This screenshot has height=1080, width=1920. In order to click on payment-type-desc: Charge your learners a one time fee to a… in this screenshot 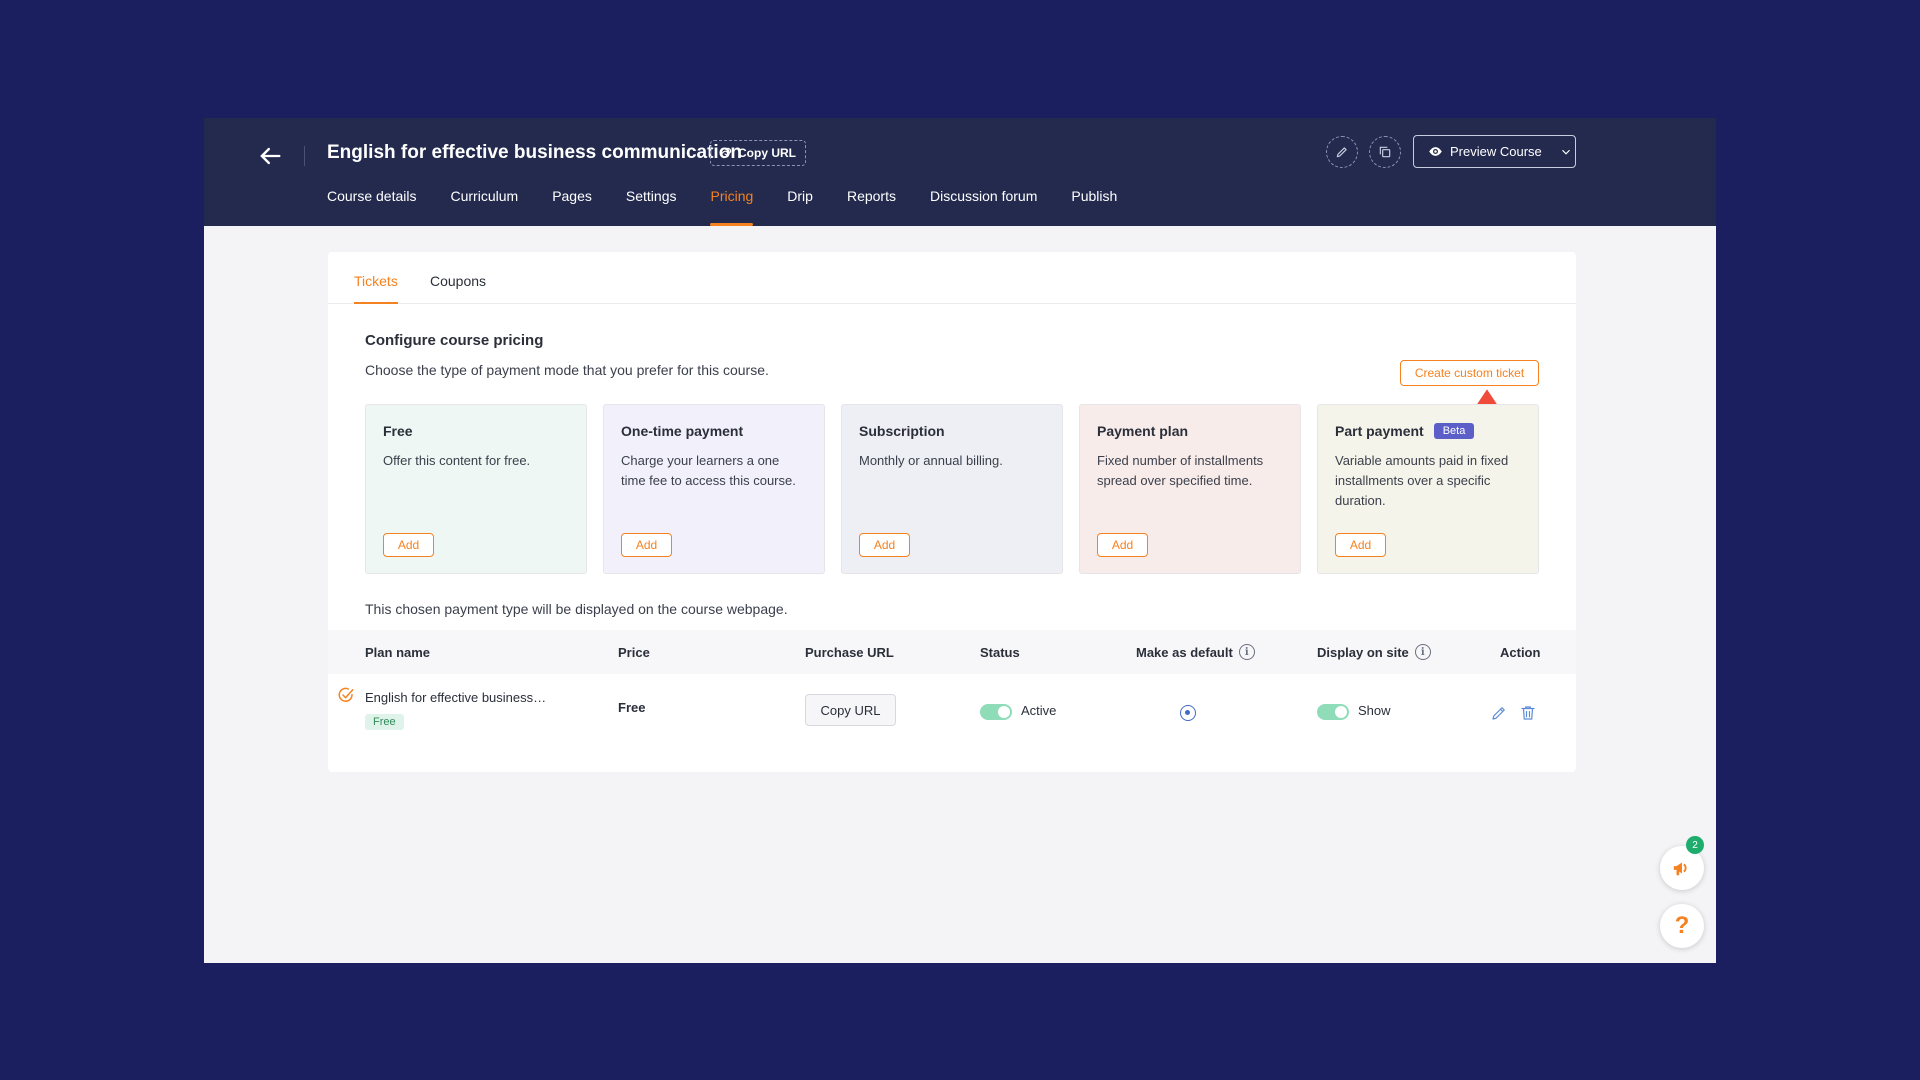, I will do `click(708, 470)`.